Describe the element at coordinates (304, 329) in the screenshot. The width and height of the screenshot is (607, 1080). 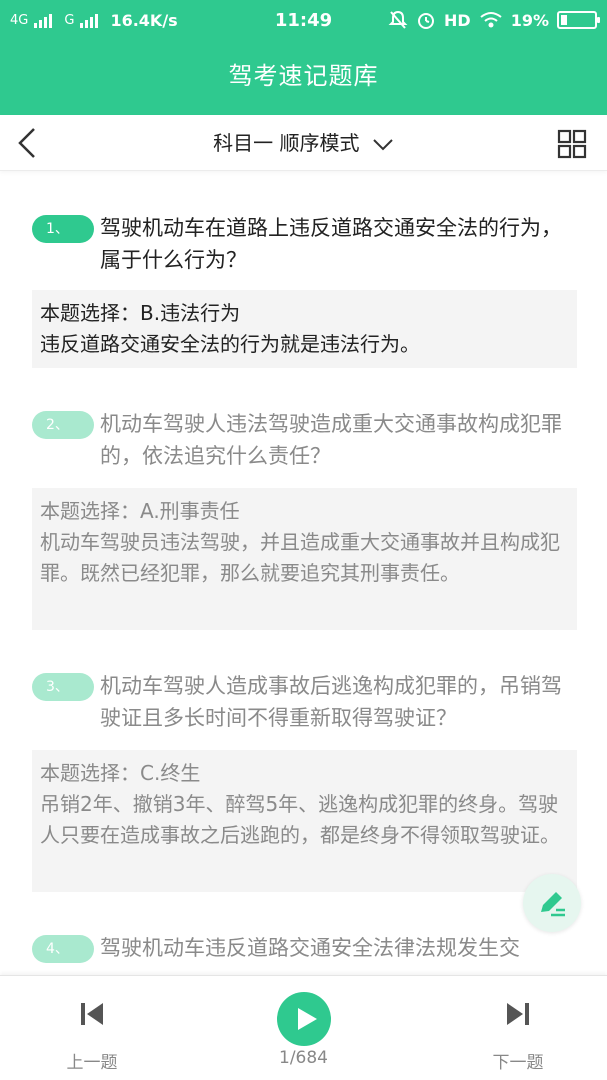
I see `answer-box: 本题选择：B.违法行为 违反道路交通安全法的行为就是违法行为。` at that location.